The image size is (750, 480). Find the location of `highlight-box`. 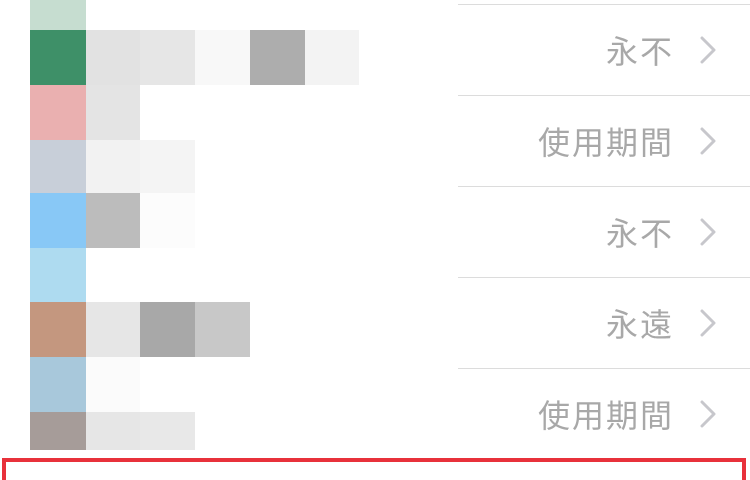

highlight-box is located at coordinates (374, 469).